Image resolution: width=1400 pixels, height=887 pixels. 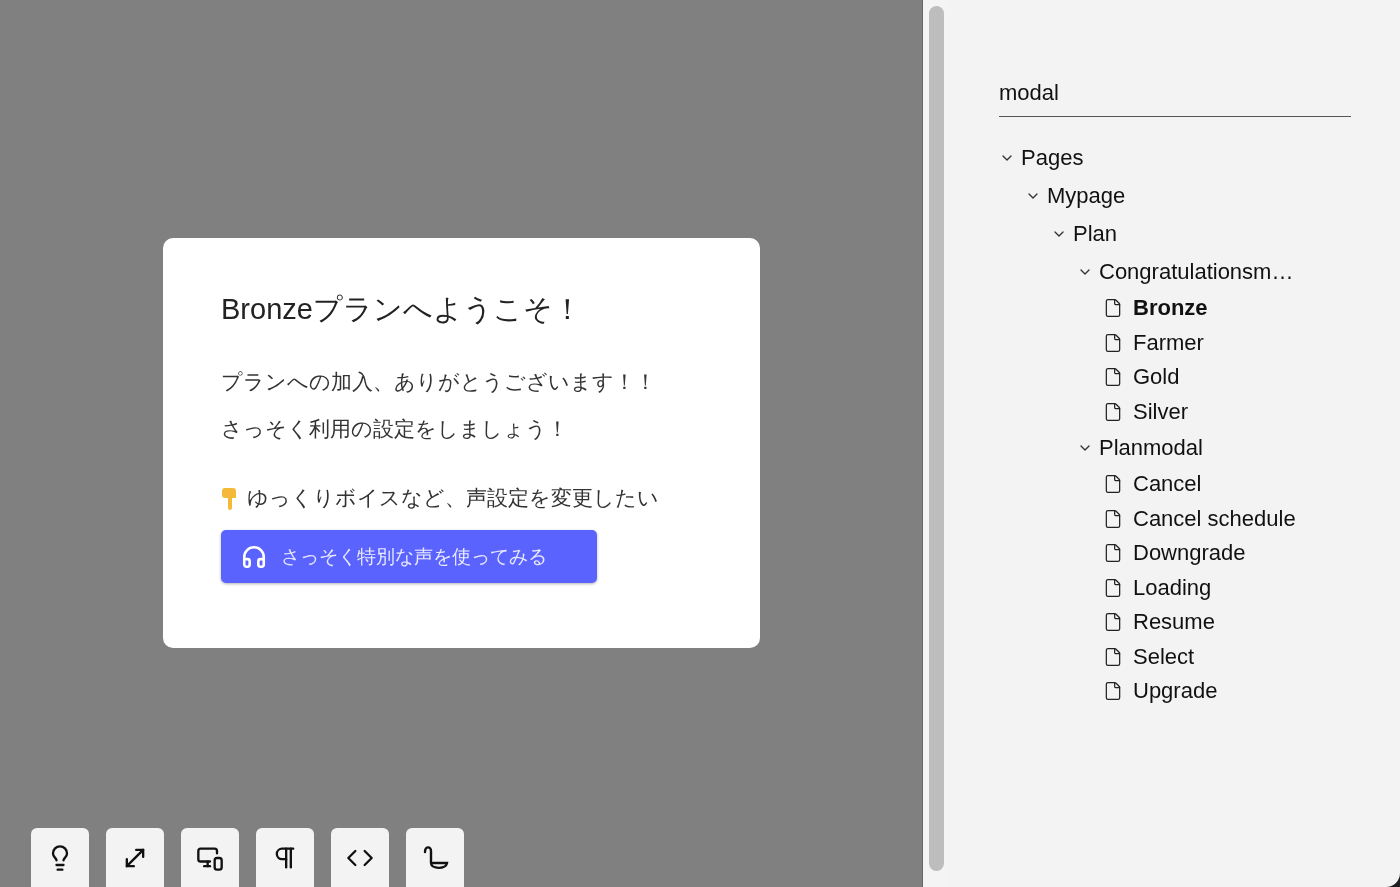 I want to click on tree-page: Resume, so click(x=1174, y=622).